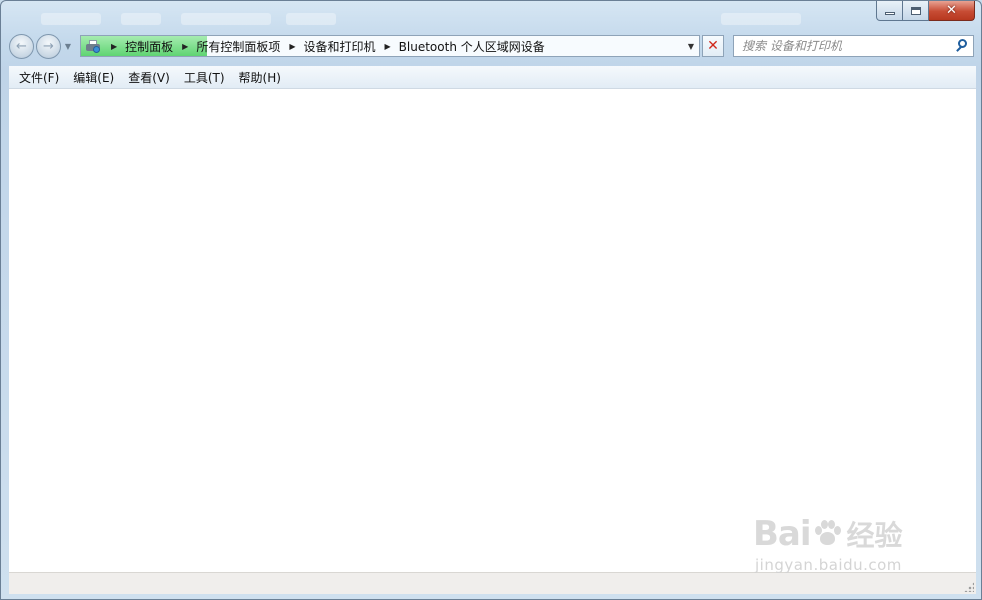  Describe the element at coordinates (93, 77) in the screenshot. I see `menu-edit: 编辑(E)` at that location.